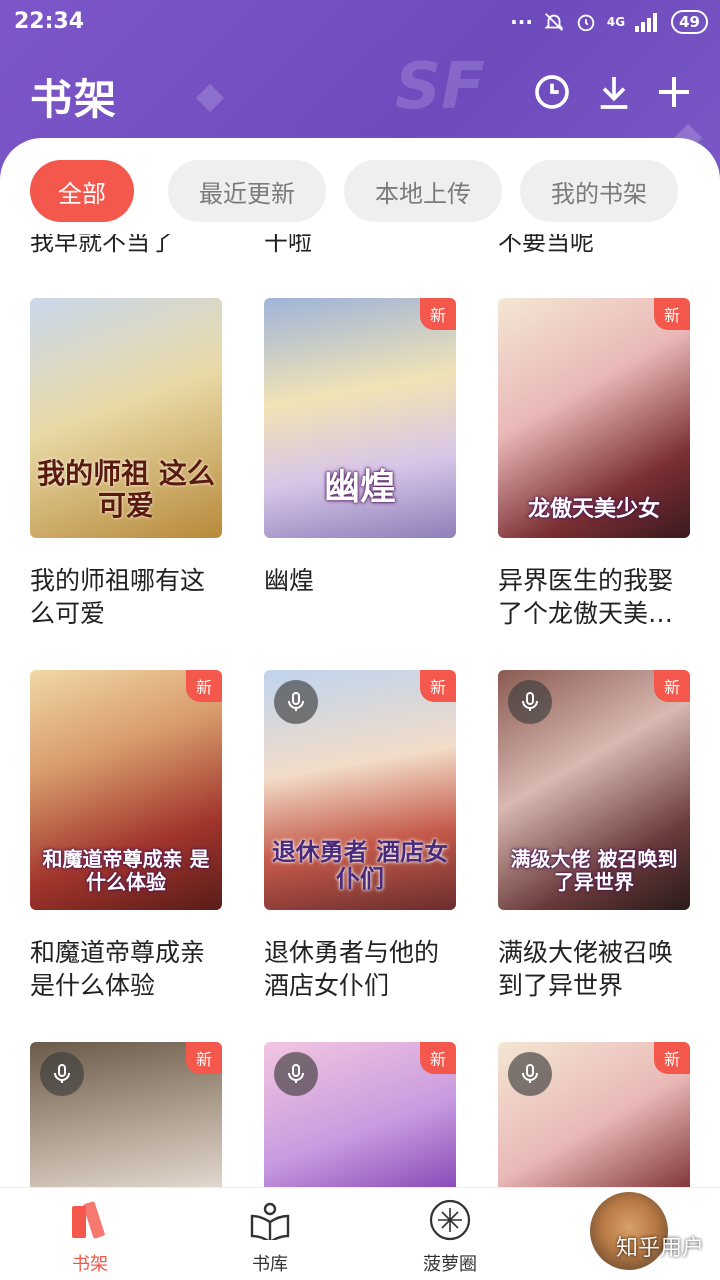 Image resolution: width=720 pixels, height=1280 pixels. What do you see at coordinates (586, 969) in the screenshot?
I see `book-title: 满级大佬被召唤到了异世界` at bounding box center [586, 969].